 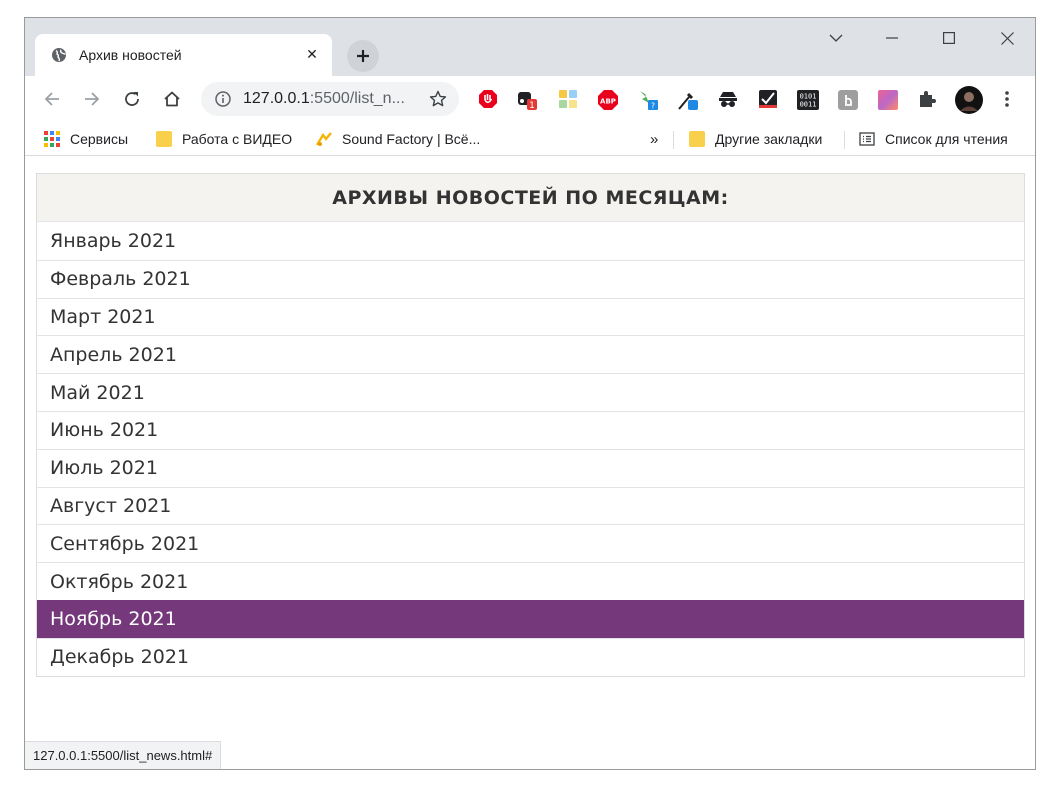 I want to click on tab-archive: Архив новостей ✕, so click(x=183, y=55).